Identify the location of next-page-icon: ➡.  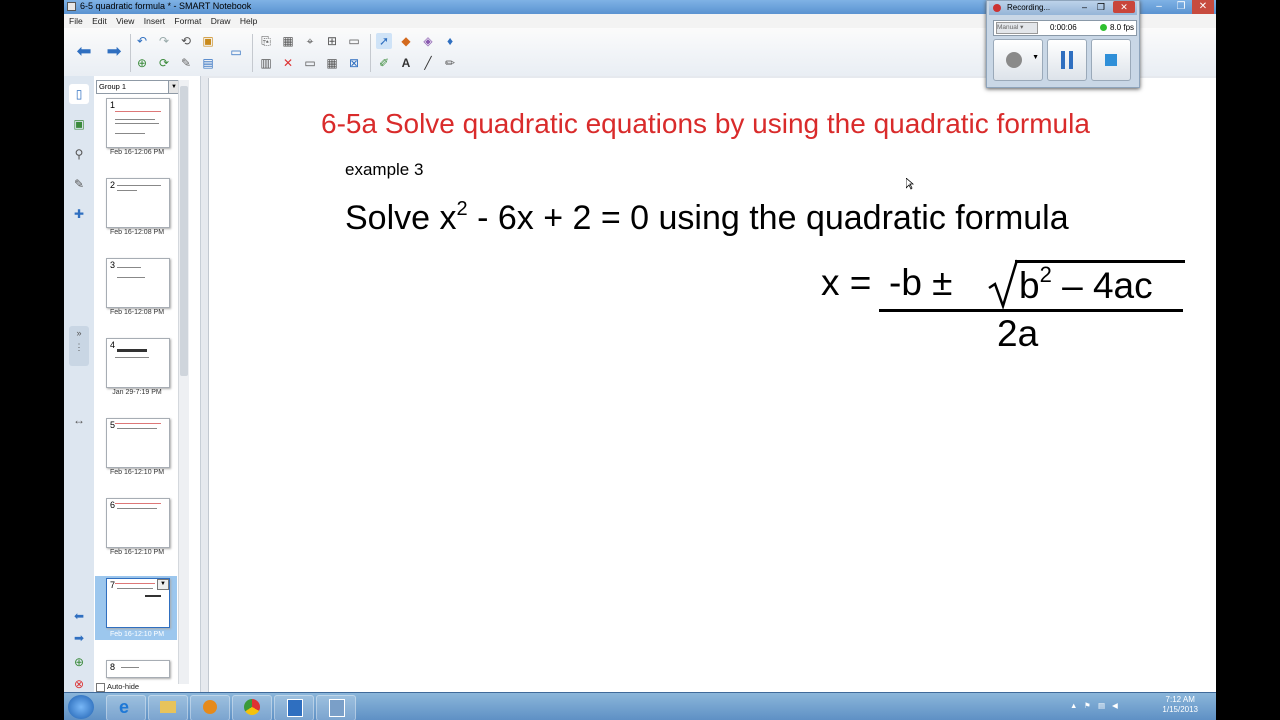
(114, 51).